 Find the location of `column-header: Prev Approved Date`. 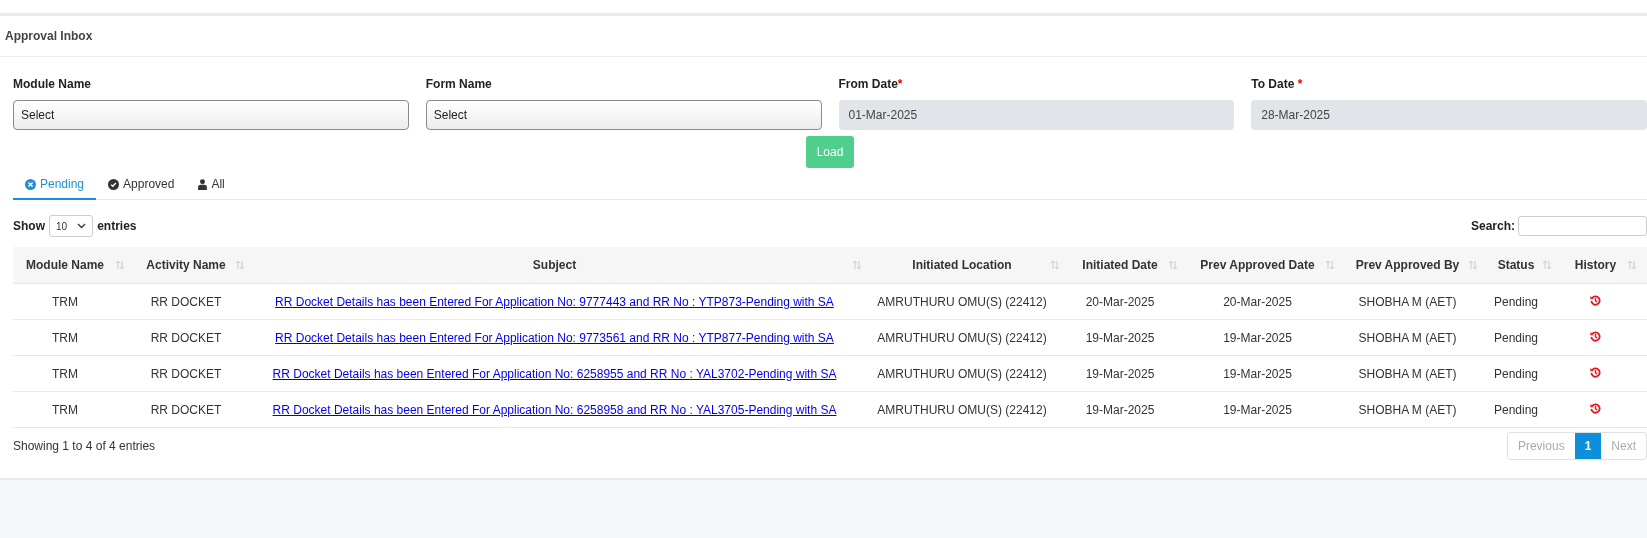

column-header: Prev Approved Date is located at coordinates (1257, 265).